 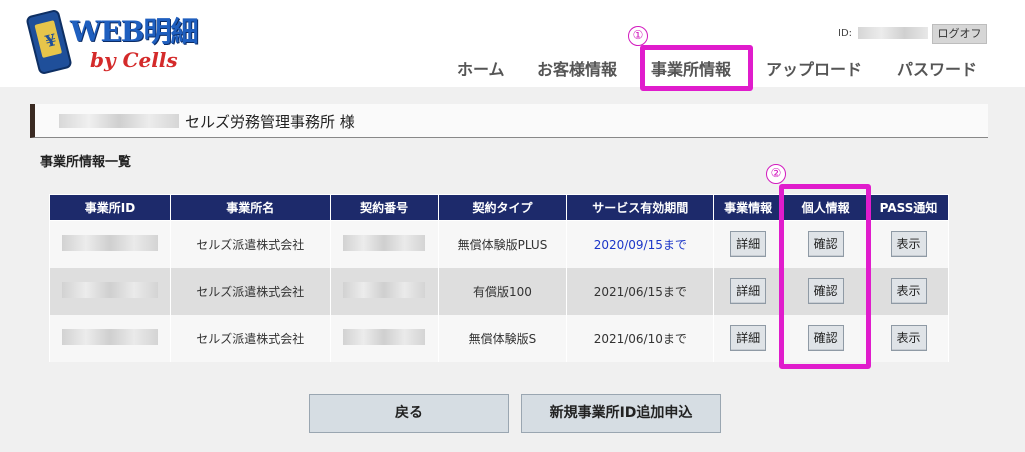 I want to click on col-service-period: サービス有効期間, so click(x=640, y=207).